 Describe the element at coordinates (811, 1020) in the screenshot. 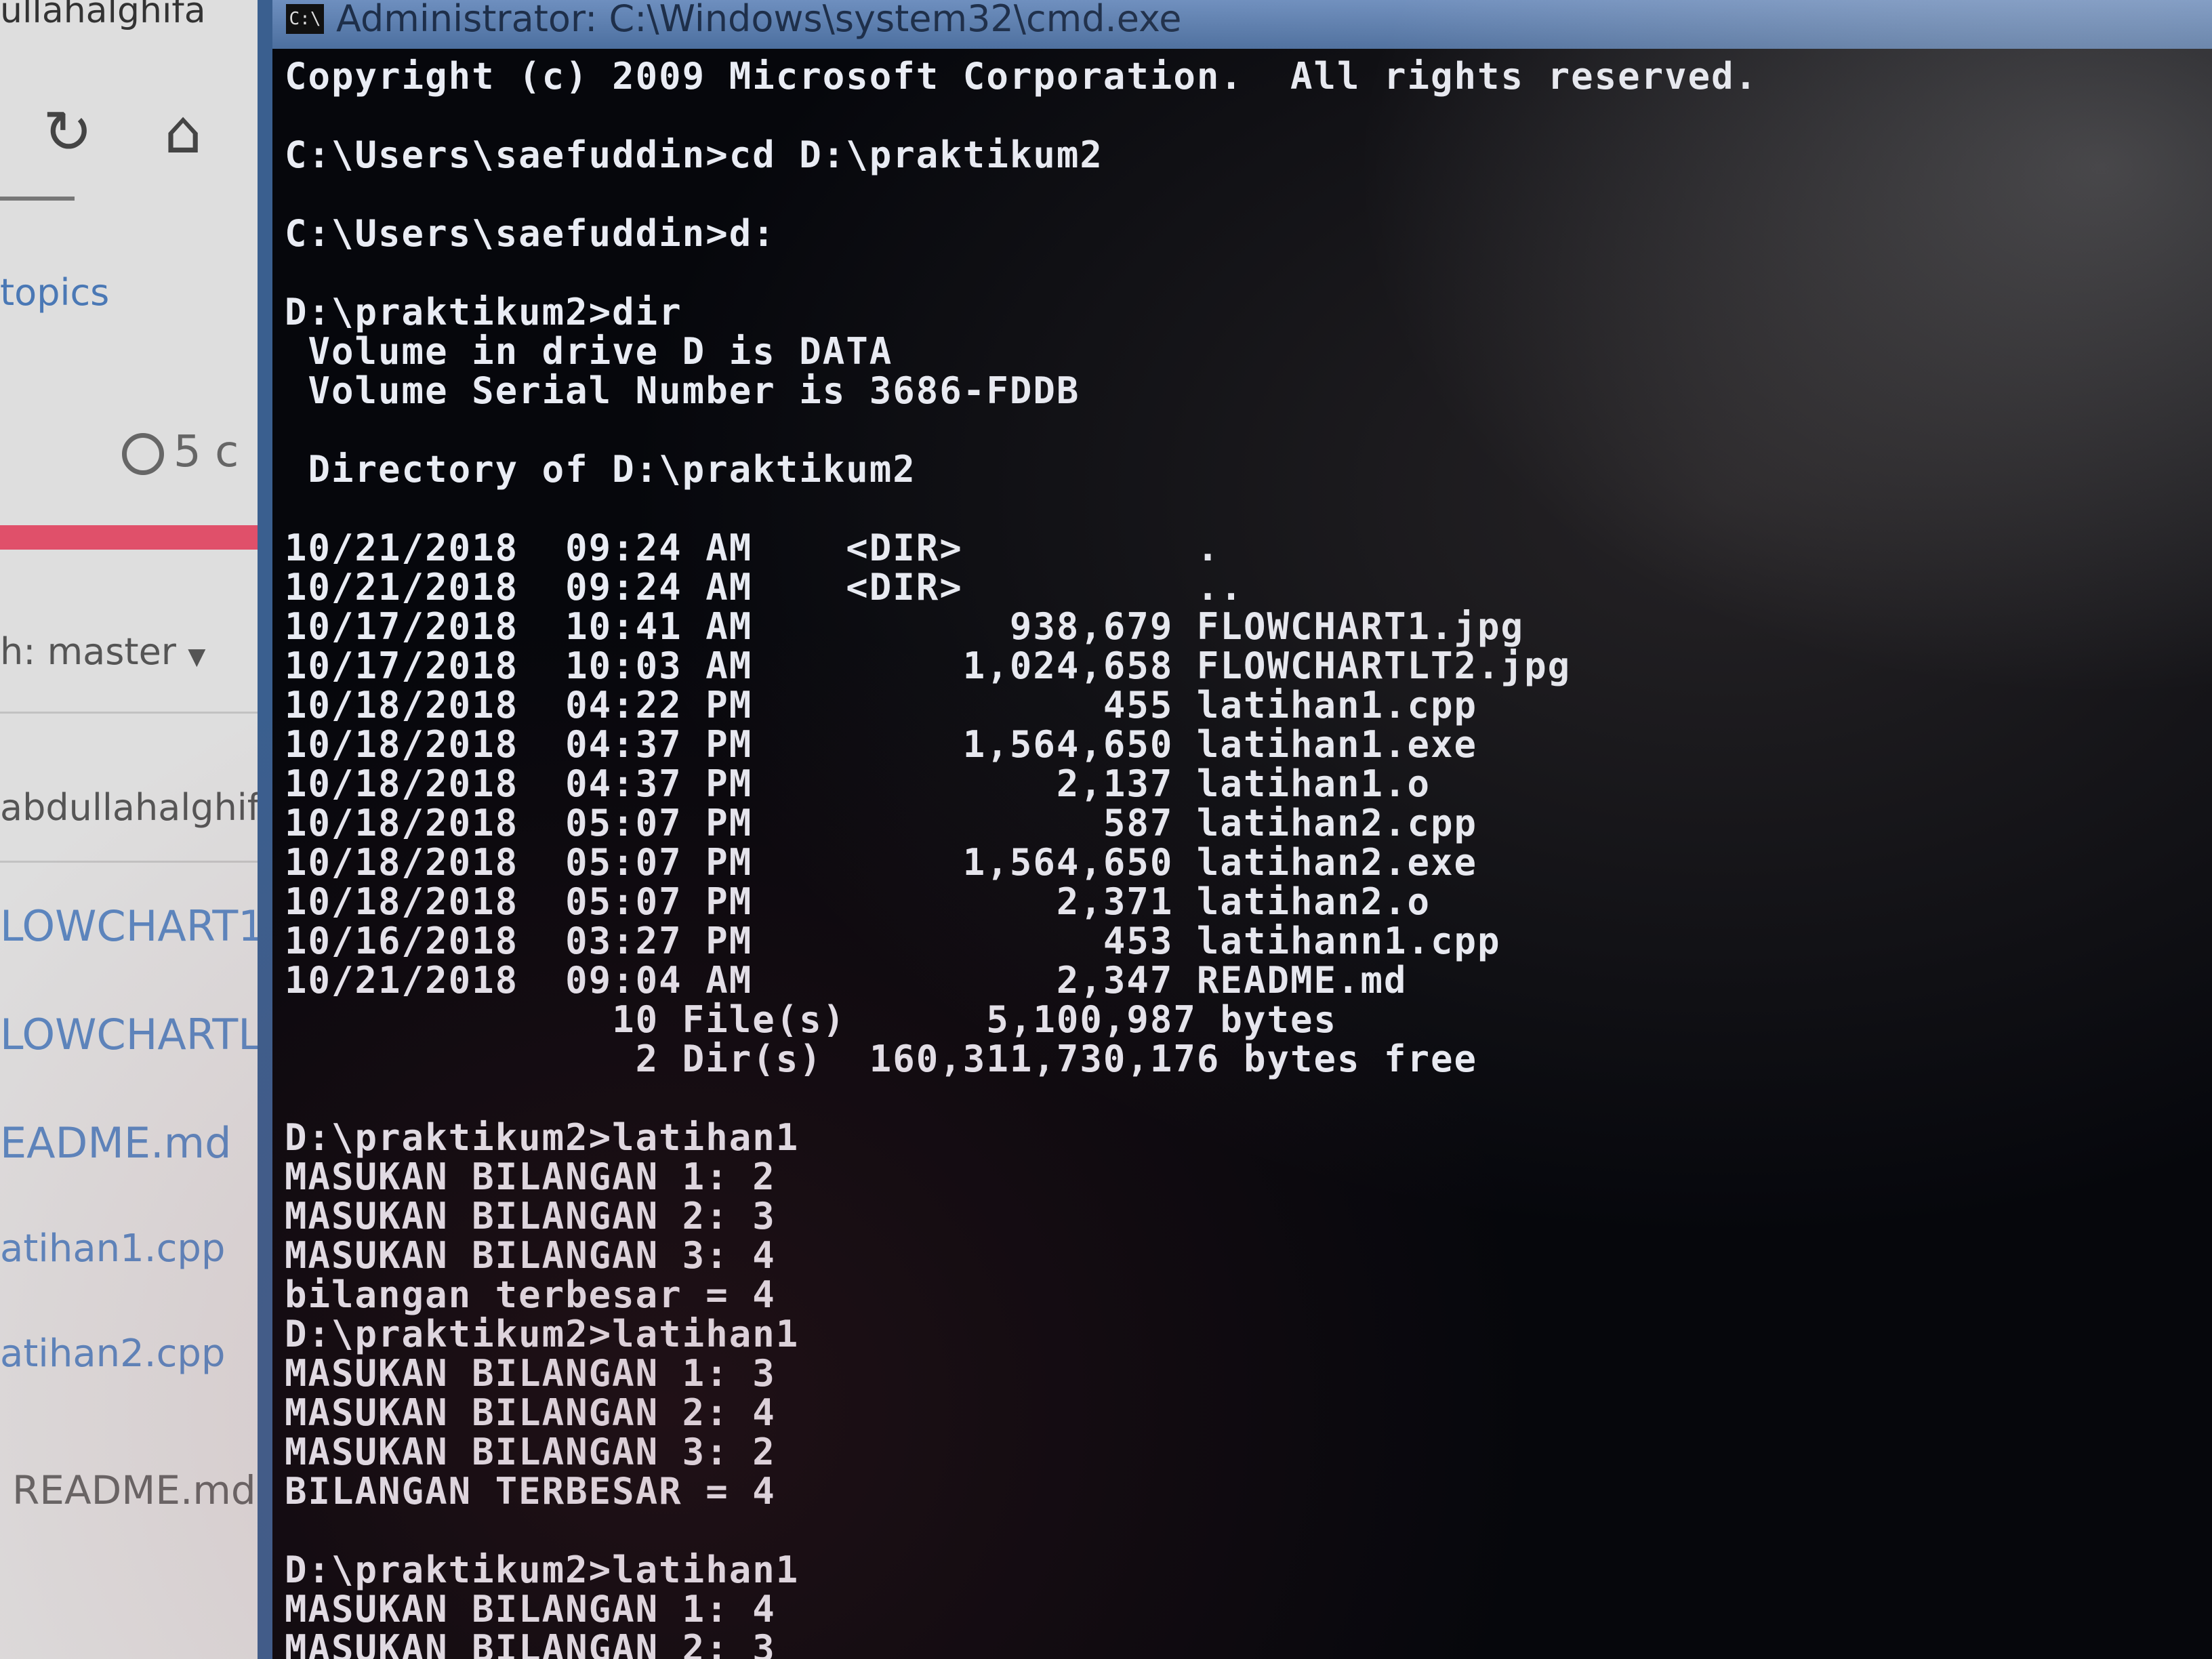

I see `terminal-line: 10 File(s) 5,100,987 bytes` at that location.